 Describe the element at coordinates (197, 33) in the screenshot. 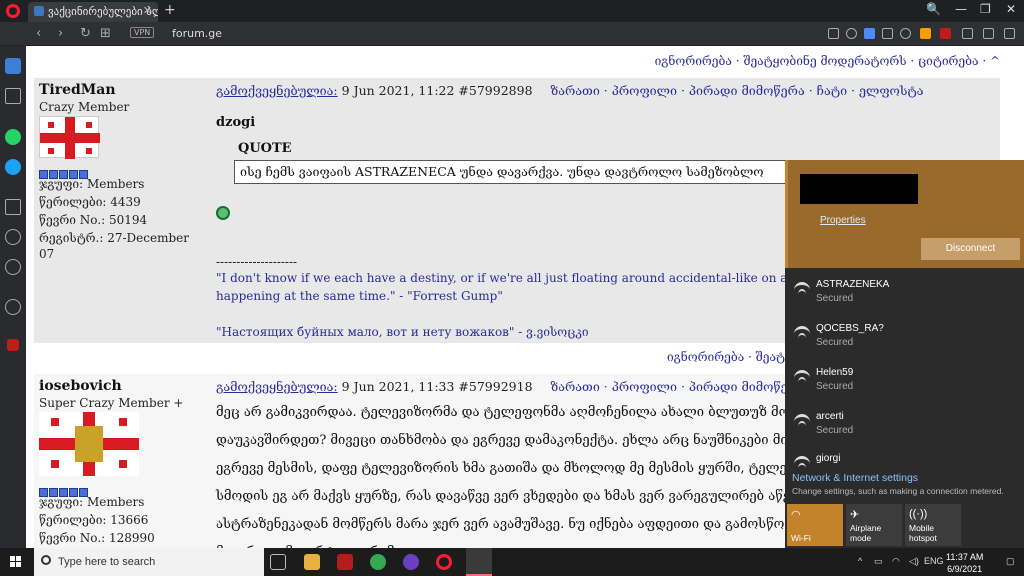

I see `url-field: forum.ge` at that location.